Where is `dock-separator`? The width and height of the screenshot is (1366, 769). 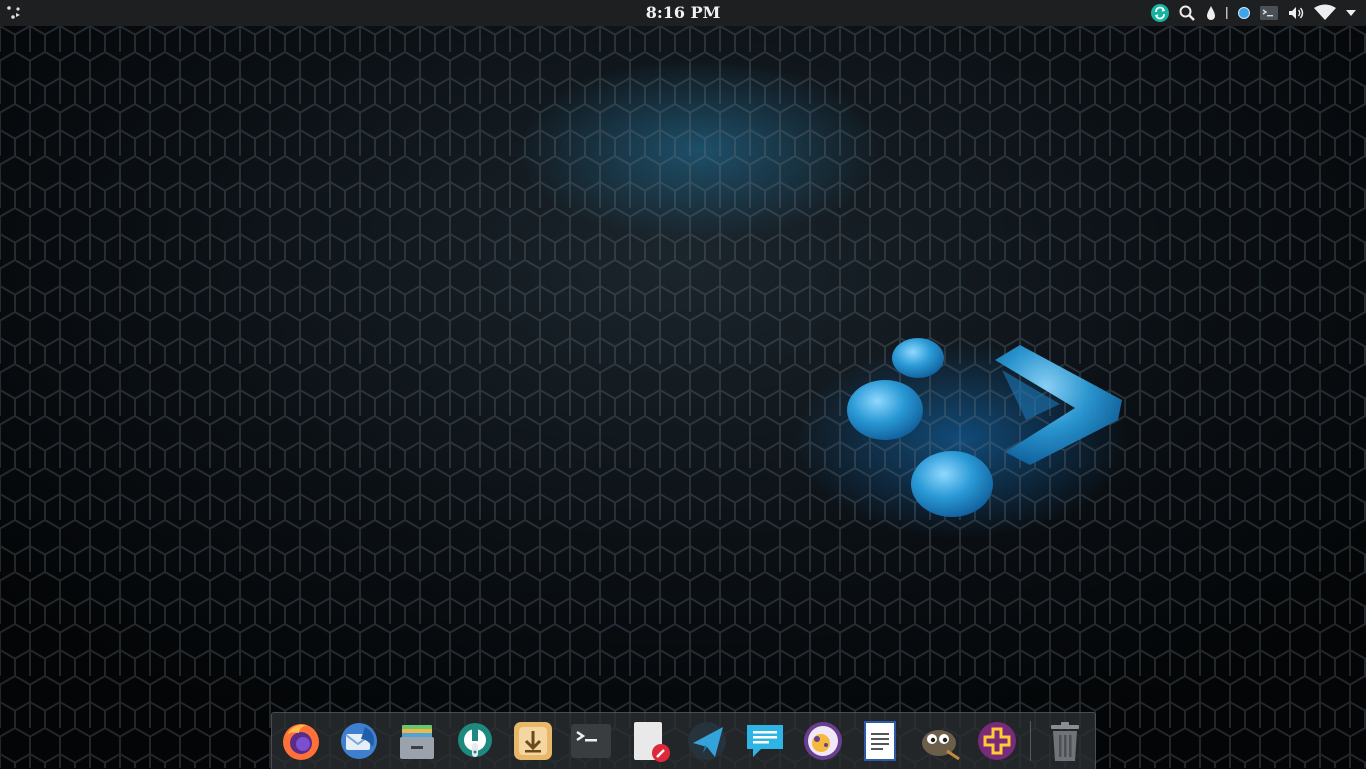 dock-separator is located at coordinates (1030, 741).